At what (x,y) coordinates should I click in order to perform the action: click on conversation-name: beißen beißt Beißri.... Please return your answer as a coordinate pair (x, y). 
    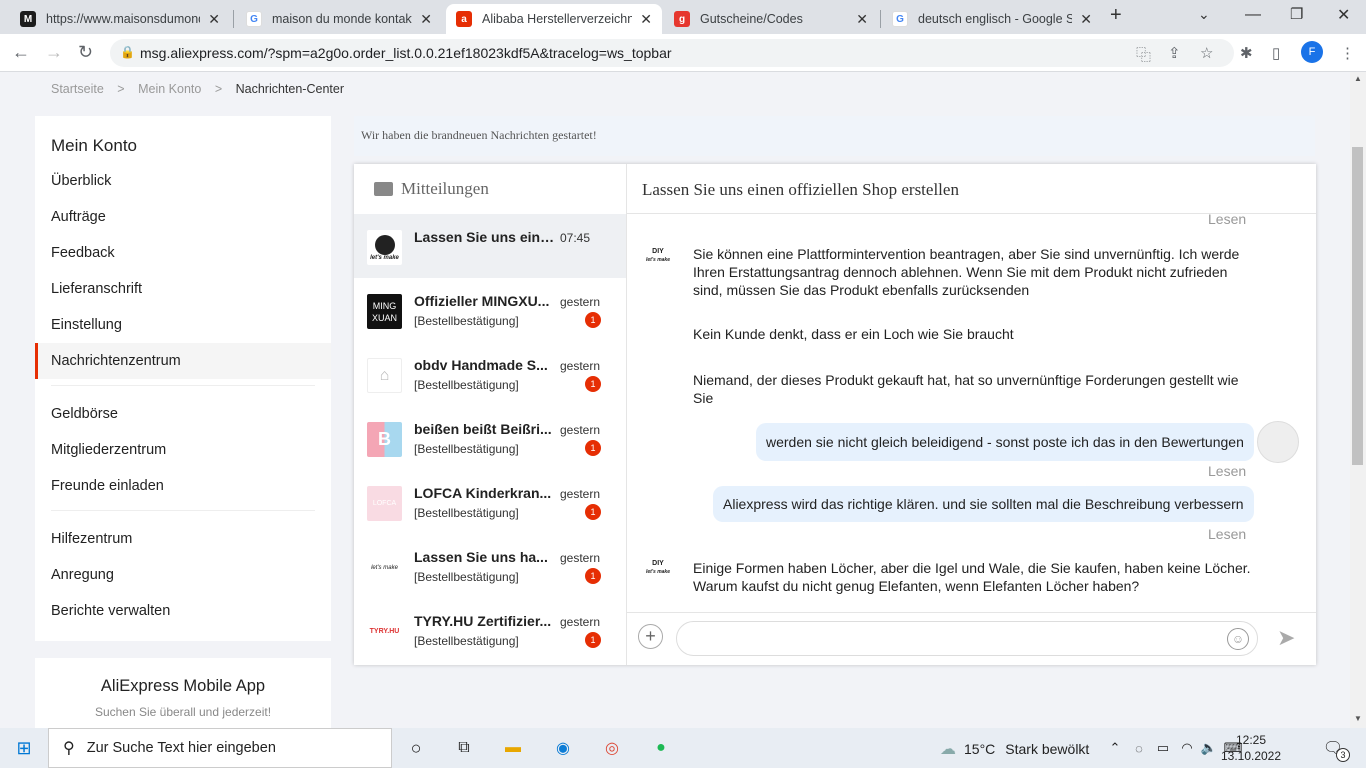
    Looking at the image, I should click on (483, 429).